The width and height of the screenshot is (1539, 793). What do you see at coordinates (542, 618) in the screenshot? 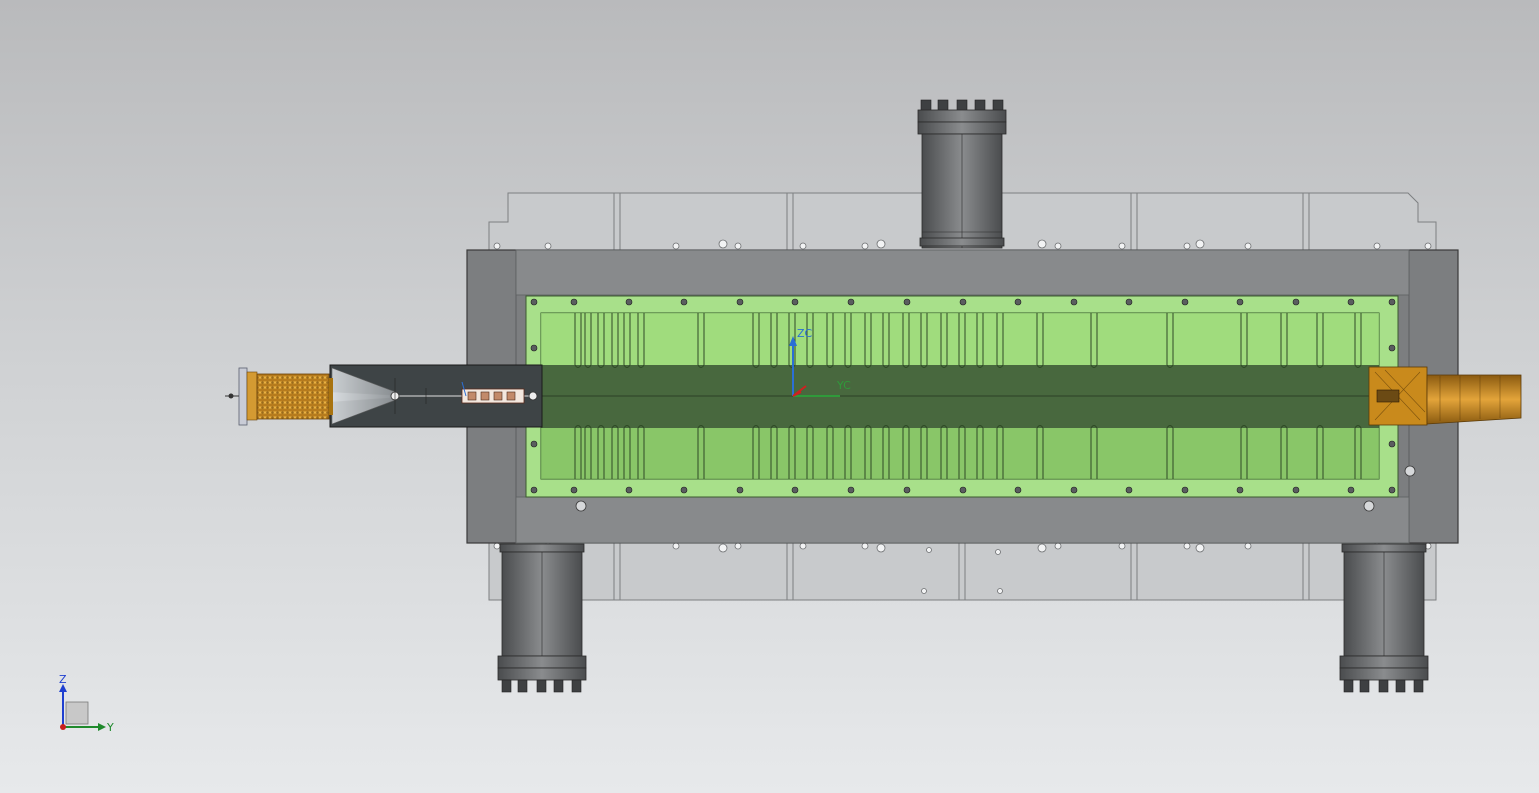
I see `bottom-port-left` at bounding box center [542, 618].